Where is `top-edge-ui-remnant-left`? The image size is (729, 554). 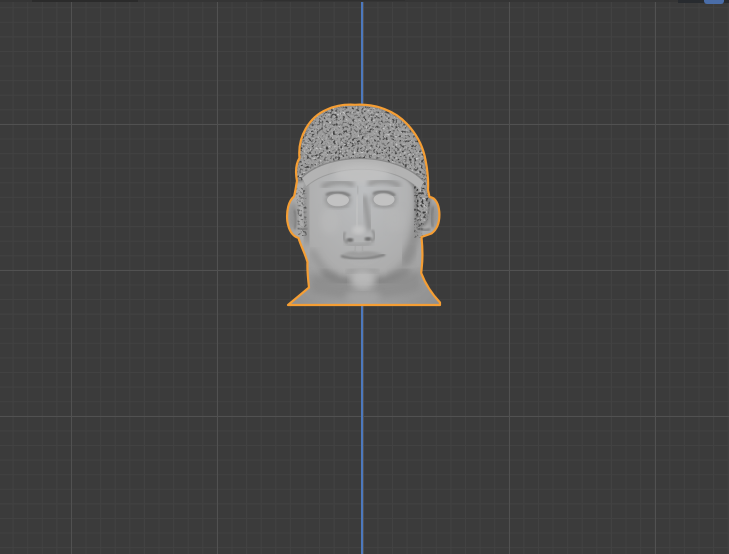 top-edge-ui-remnant-left is located at coordinates (85, 1).